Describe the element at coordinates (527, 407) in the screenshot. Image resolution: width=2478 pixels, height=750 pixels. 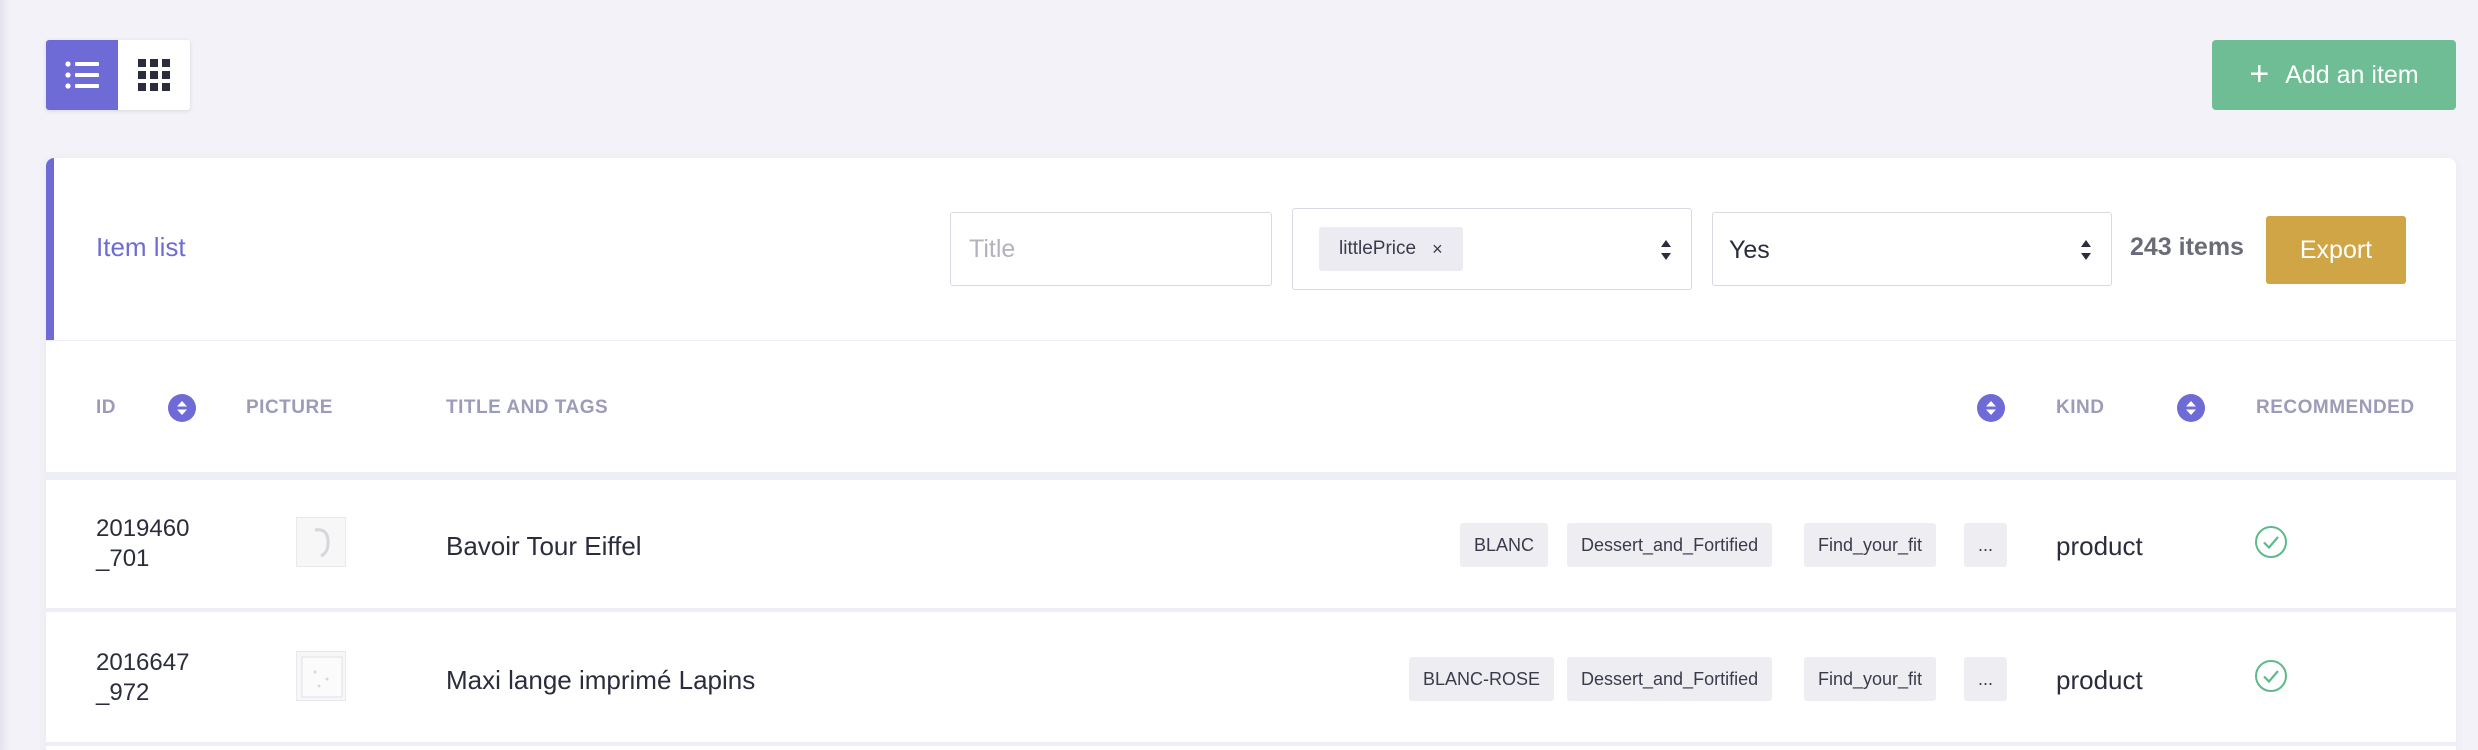
I see `header-title-and-tags: TITLE AND TAGS` at that location.